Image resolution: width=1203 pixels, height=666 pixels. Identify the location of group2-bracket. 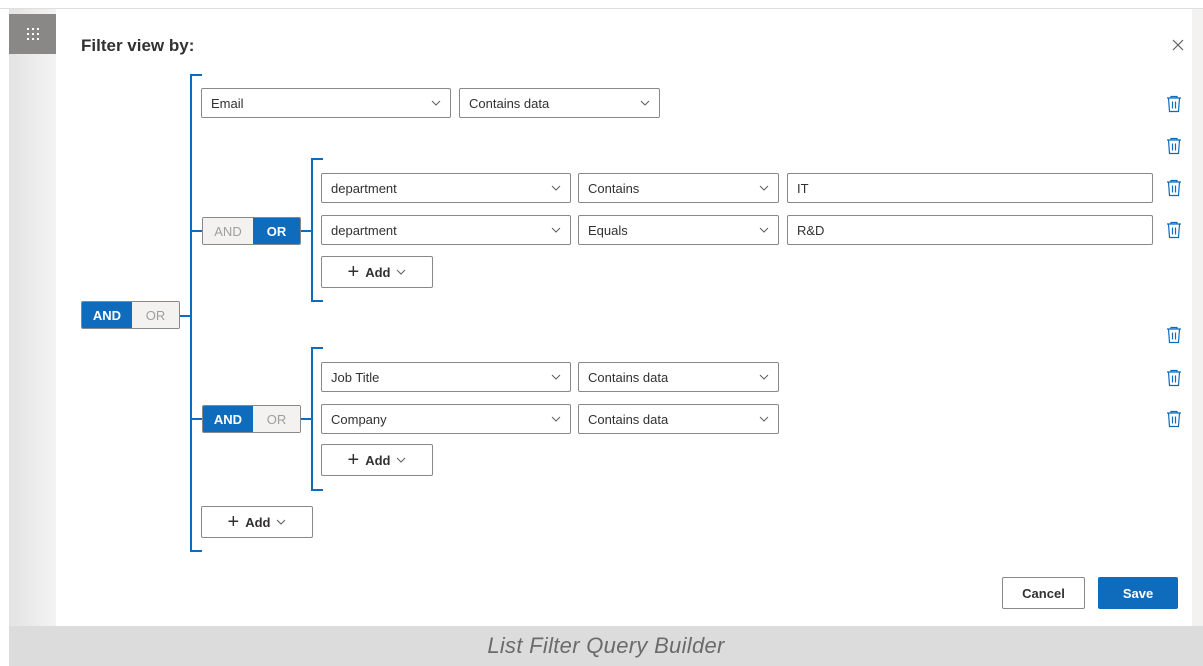
(312, 419).